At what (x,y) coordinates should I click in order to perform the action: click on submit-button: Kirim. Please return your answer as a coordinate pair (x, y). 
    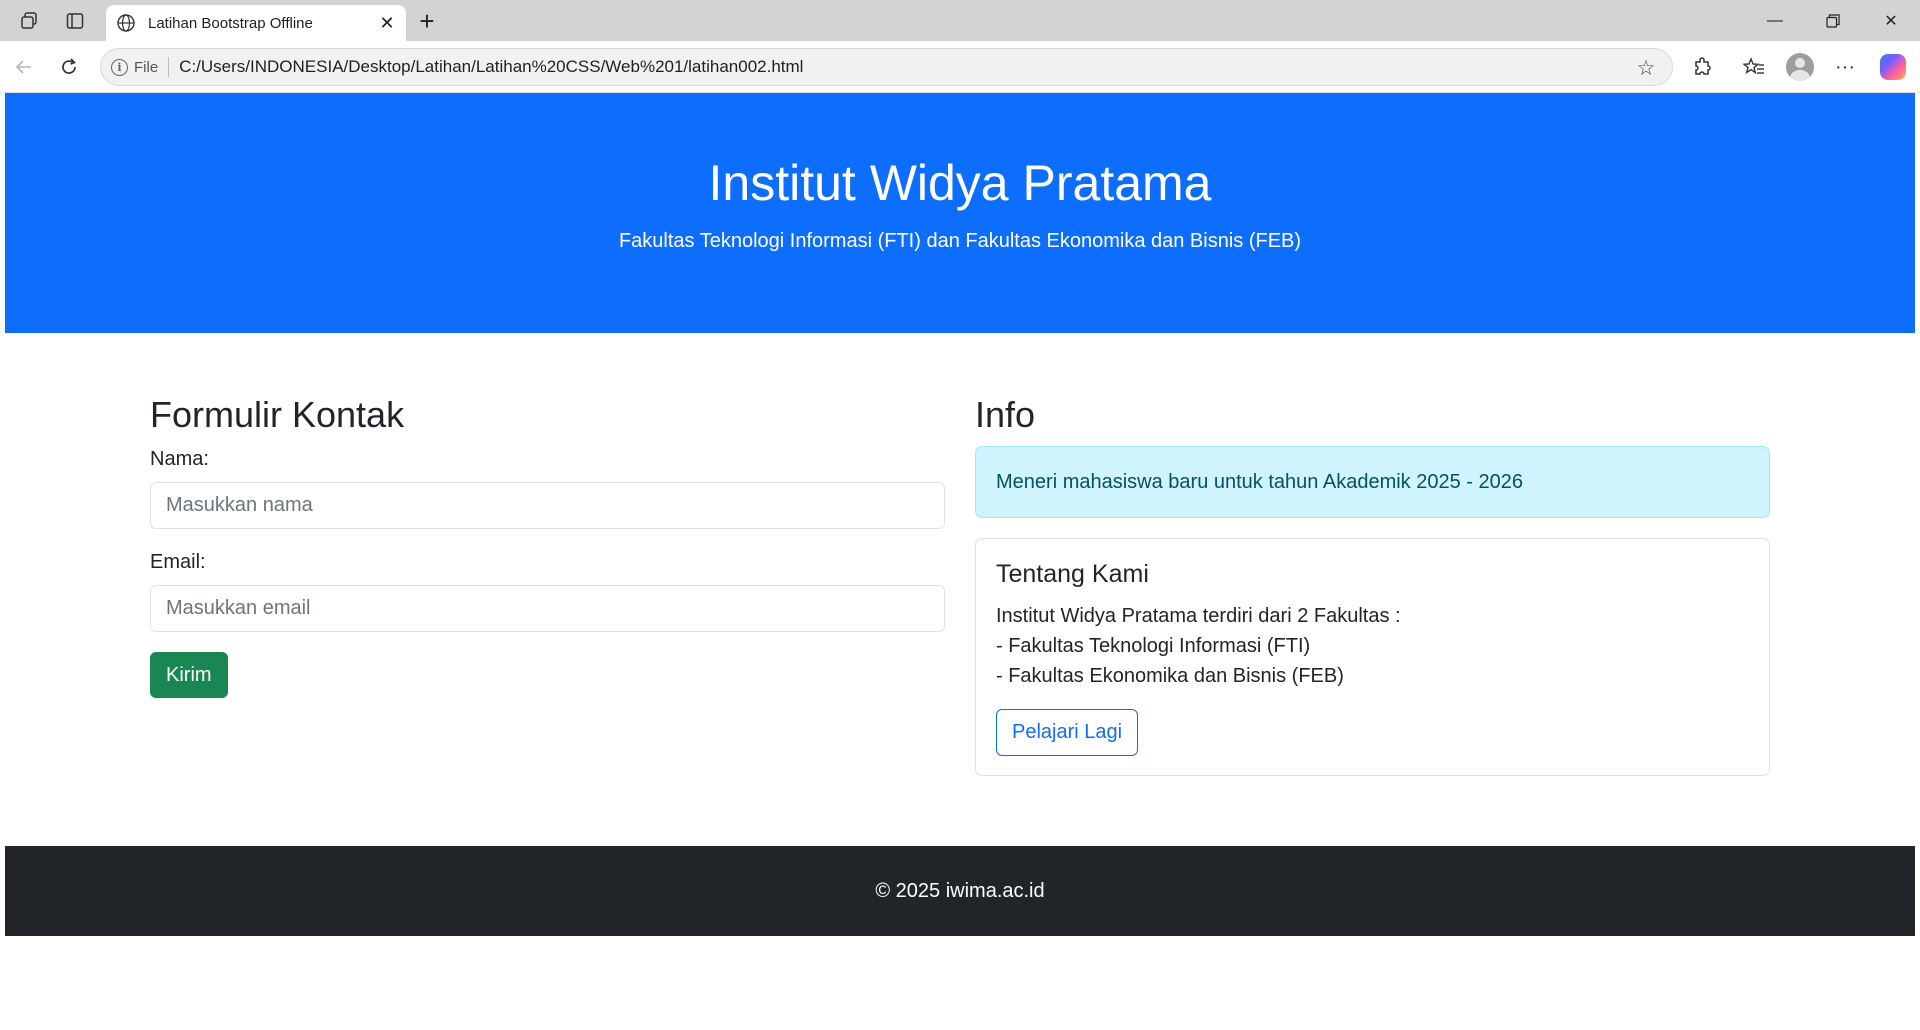
    Looking at the image, I should click on (189, 675).